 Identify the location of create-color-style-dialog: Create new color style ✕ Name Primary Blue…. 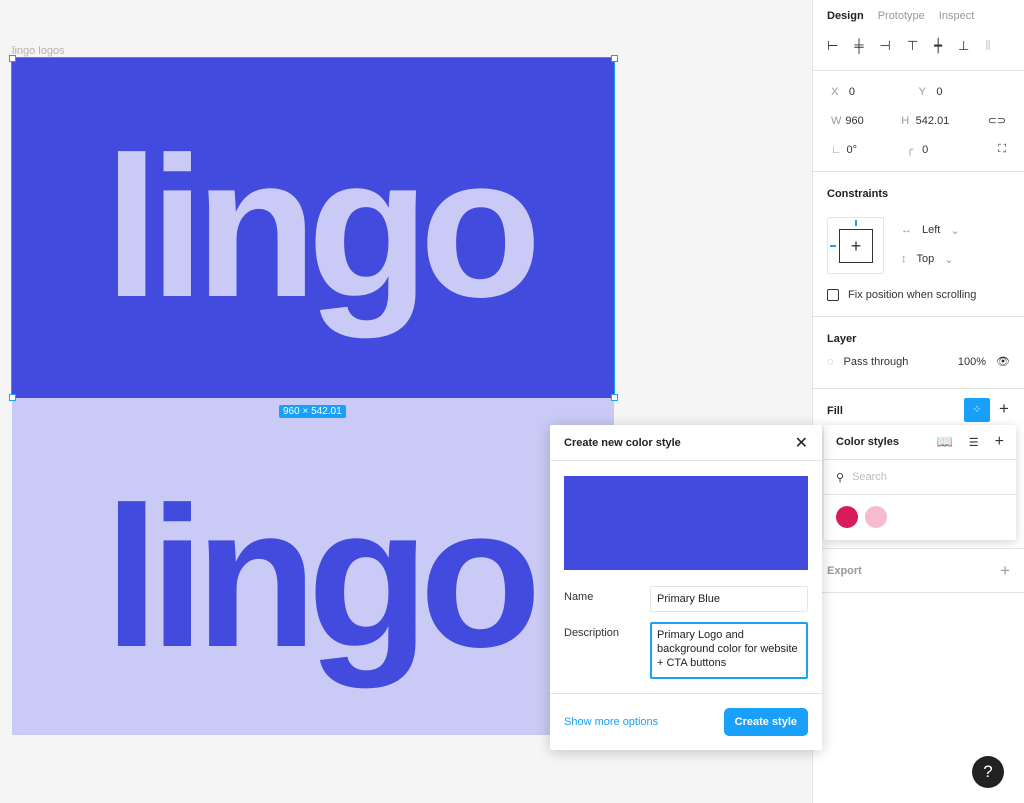
(686, 587).